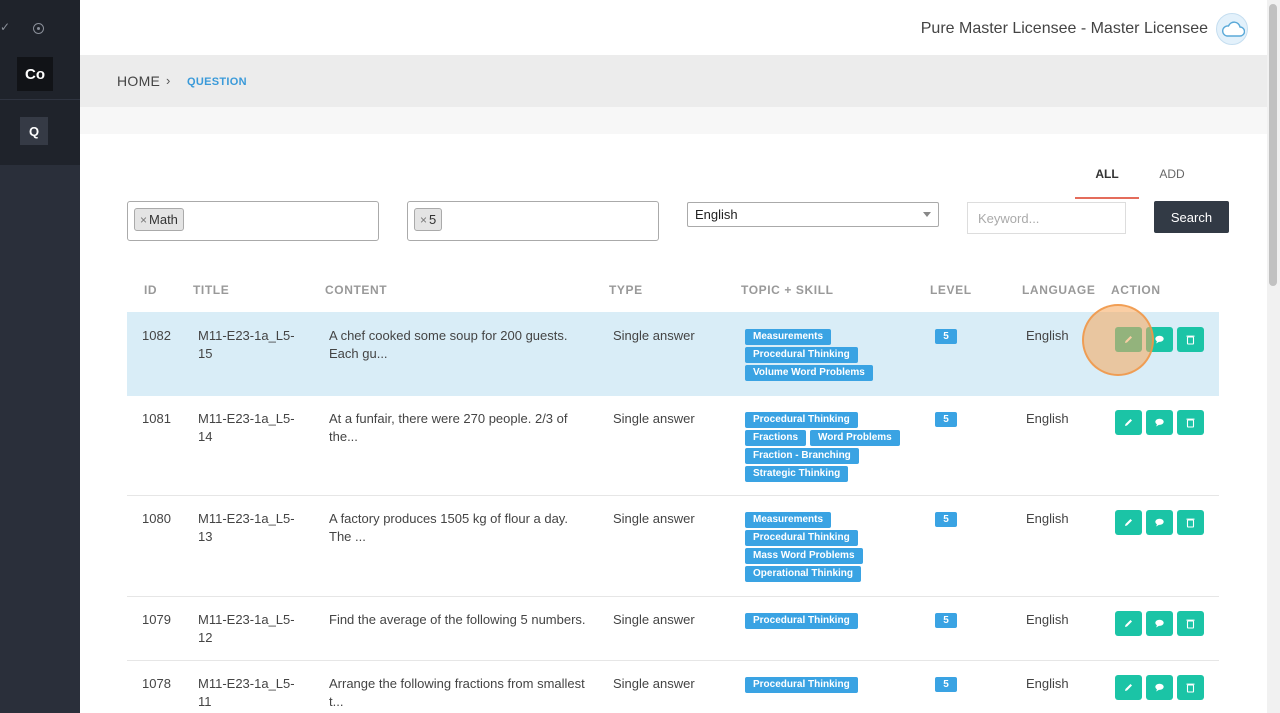 The image size is (1280, 713). Describe the element at coordinates (927, 214) in the screenshot. I see `caret-down-icon` at that location.